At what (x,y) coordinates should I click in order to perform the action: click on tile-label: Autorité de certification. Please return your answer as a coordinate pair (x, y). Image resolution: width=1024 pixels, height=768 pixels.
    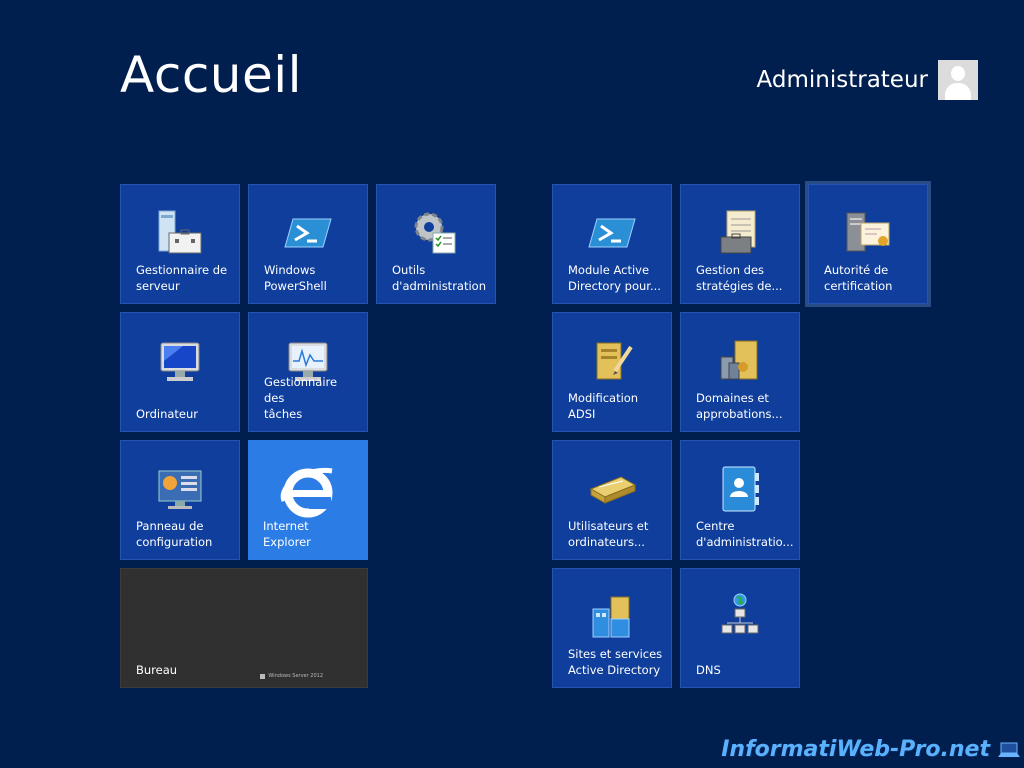
    Looking at the image, I should click on (858, 278).